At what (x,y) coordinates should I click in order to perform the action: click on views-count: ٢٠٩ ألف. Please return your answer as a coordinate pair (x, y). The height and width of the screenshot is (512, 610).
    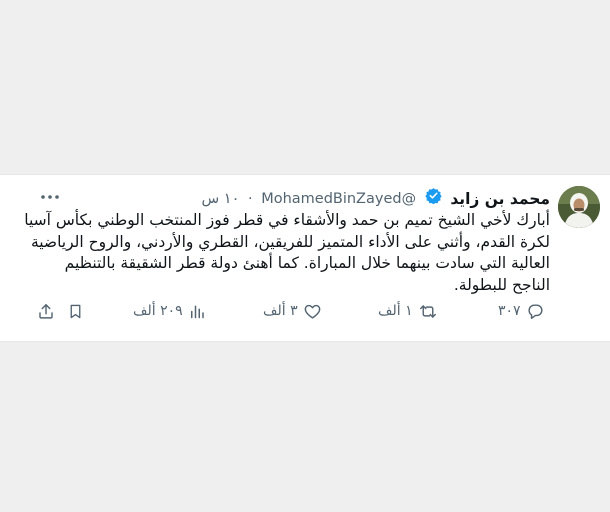
    Looking at the image, I should click on (158, 311).